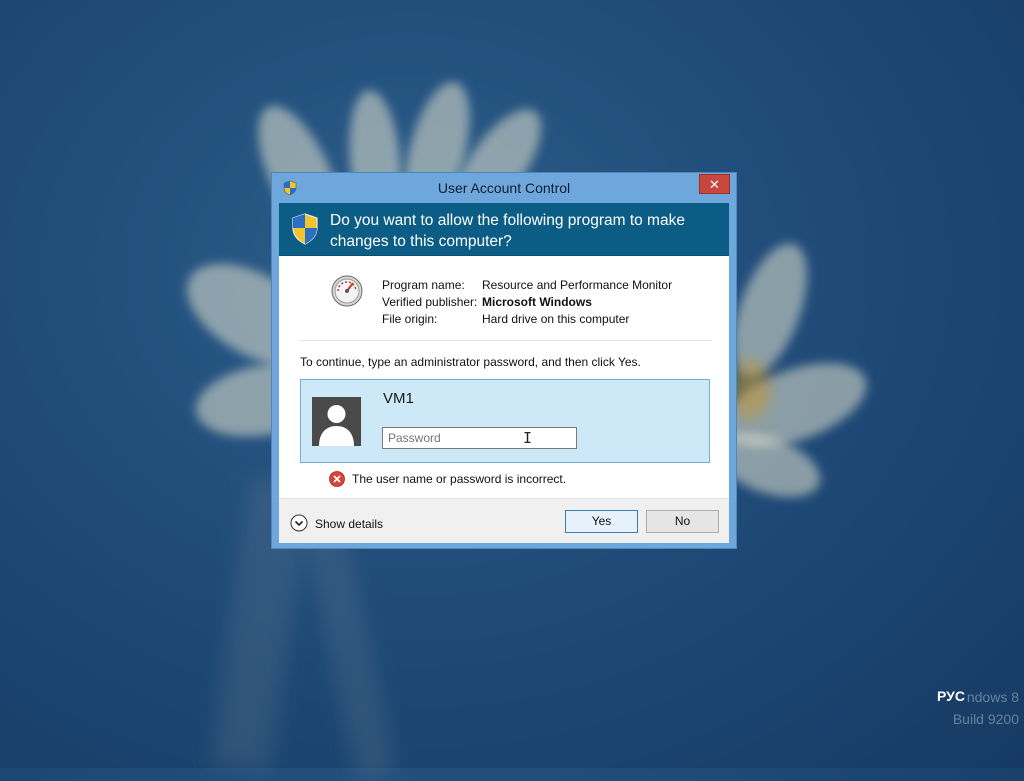  Describe the element at coordinates (430, 302) in the screenshot. I see `publisher-label: Verified publisher:` at that location.